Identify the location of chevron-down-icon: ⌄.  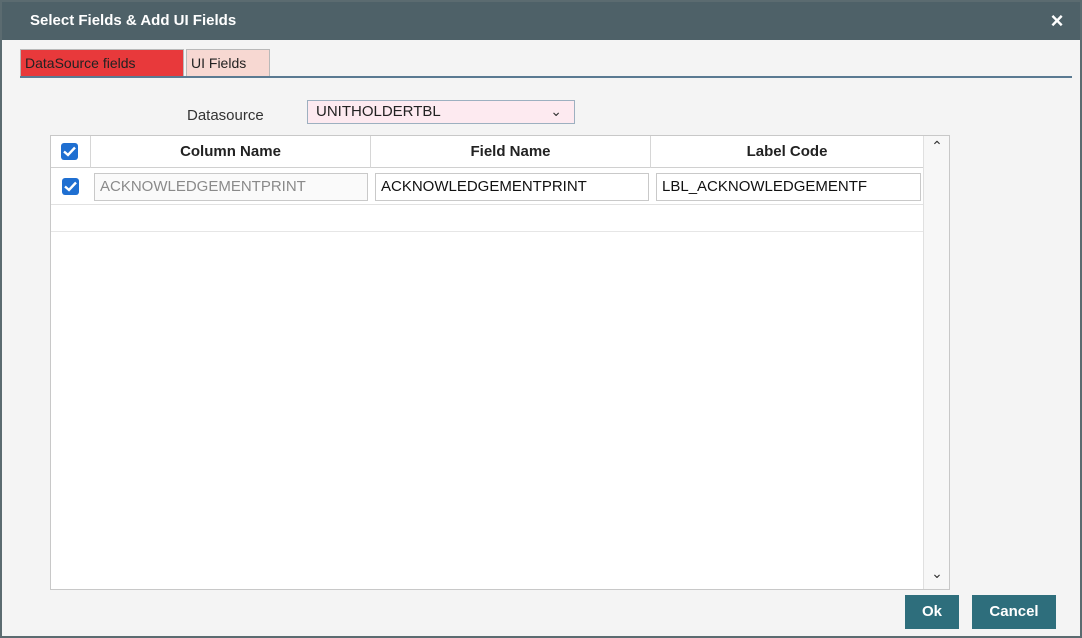
(556, 111).